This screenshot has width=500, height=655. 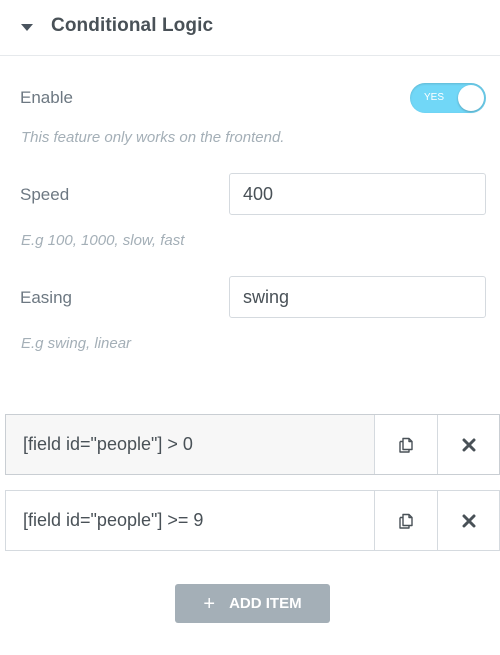 I want to click on repeater-row-title: [field id="people"] > 0, so click(x=190, y=444).